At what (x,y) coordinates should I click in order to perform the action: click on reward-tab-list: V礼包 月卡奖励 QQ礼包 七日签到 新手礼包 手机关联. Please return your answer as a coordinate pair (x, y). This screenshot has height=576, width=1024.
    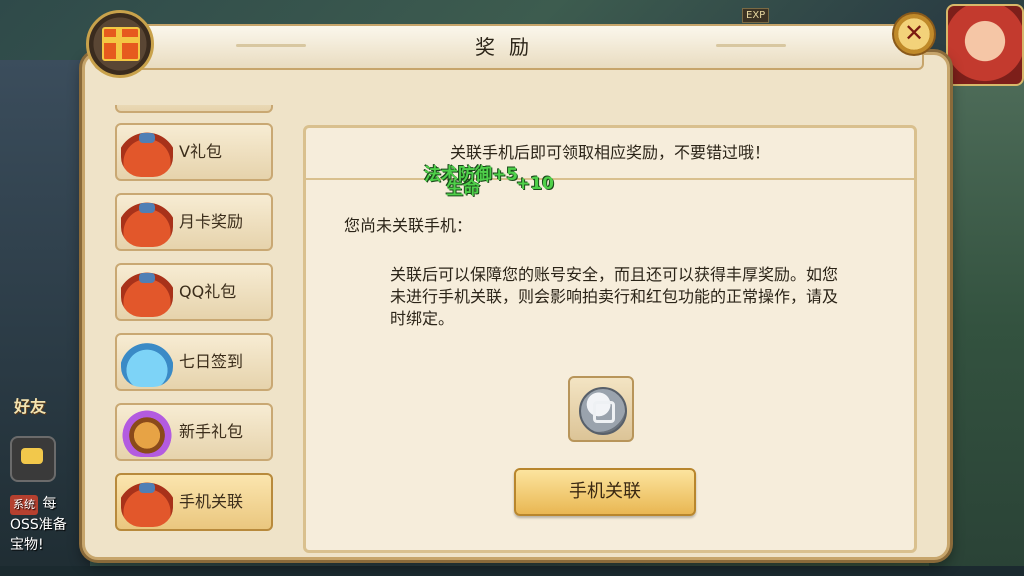
    Looking at the image, I should click on (196, 340).